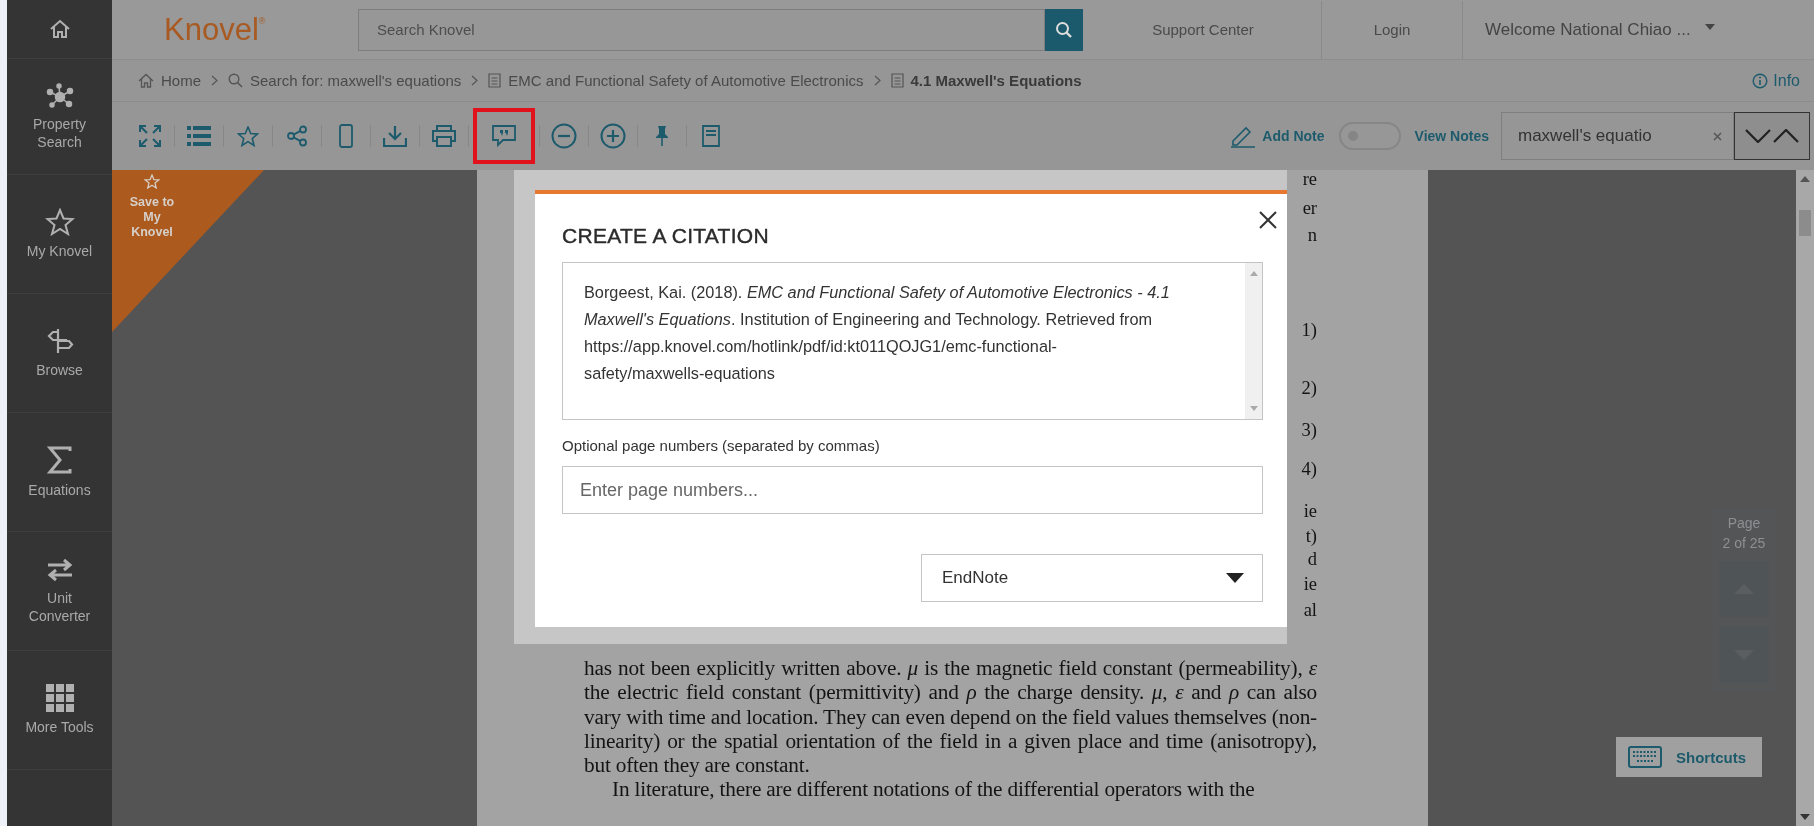  What do you see at coordinates (686, 80) in the screenshot?
I see `breadcrumb-link: EMC and Functional Safety of Automotive Electronics` at bounding box center [686, 80].